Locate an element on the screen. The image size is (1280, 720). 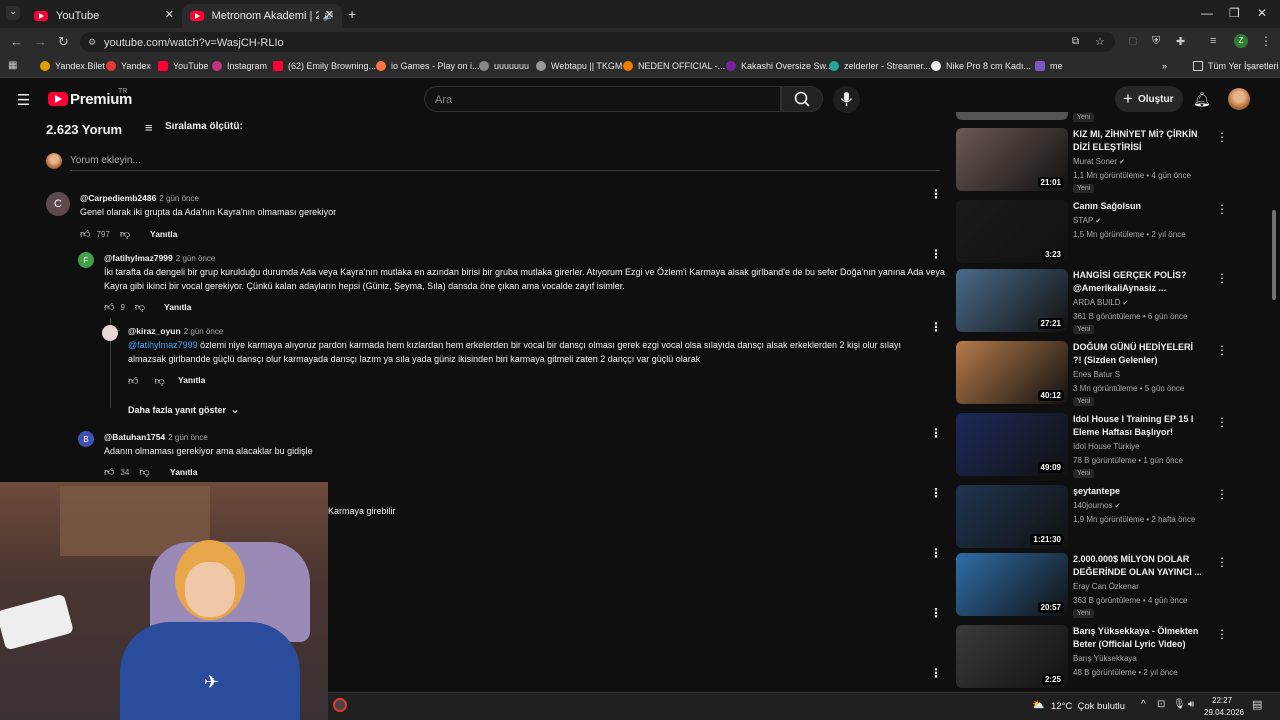
user-avatar is located at coordinates (1239, 99).